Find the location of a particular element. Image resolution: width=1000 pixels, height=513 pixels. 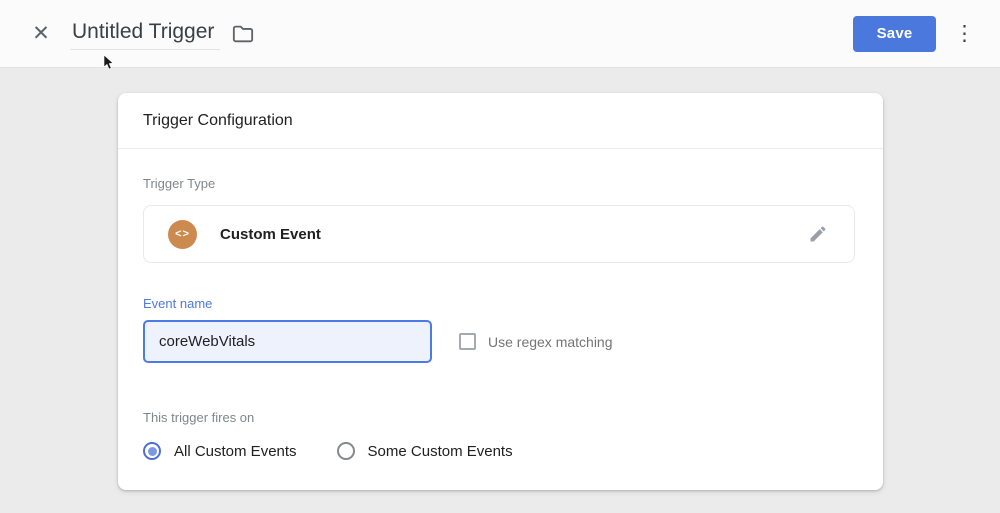

close-icon: ✕ is located at coordinates (41, 34).